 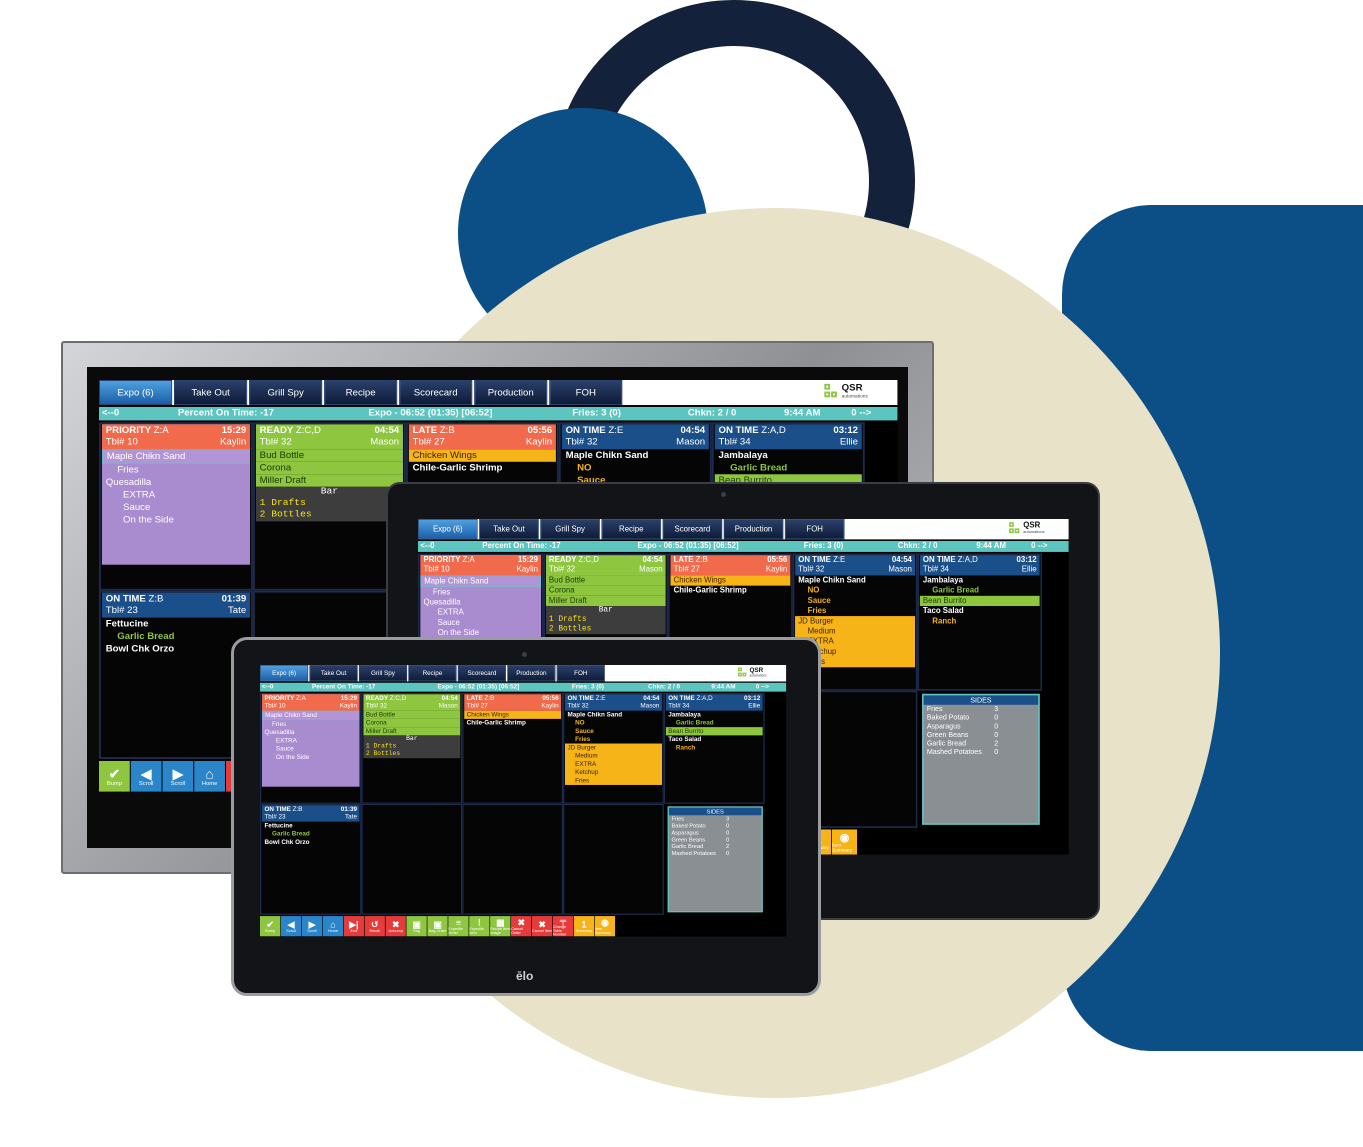 I want to click on end-button: ▶|End, so click(x=353, y=926).